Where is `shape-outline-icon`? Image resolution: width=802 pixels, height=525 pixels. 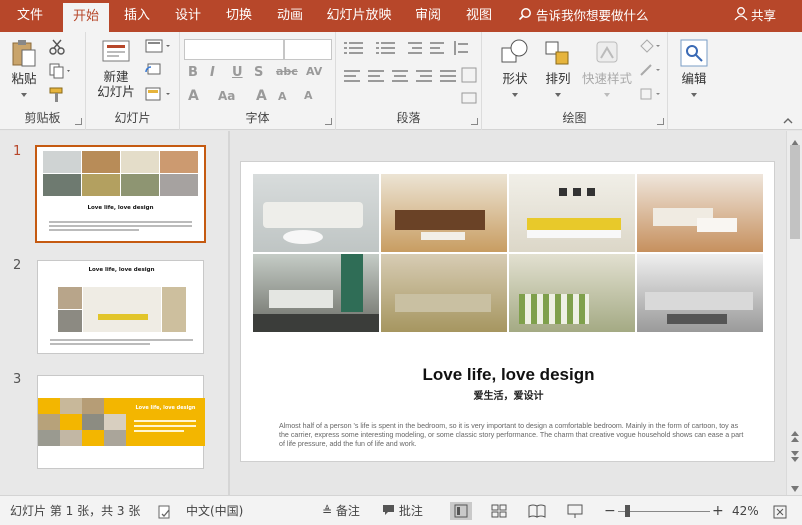 shape-outline-icon is located at coordinates (649, 71).